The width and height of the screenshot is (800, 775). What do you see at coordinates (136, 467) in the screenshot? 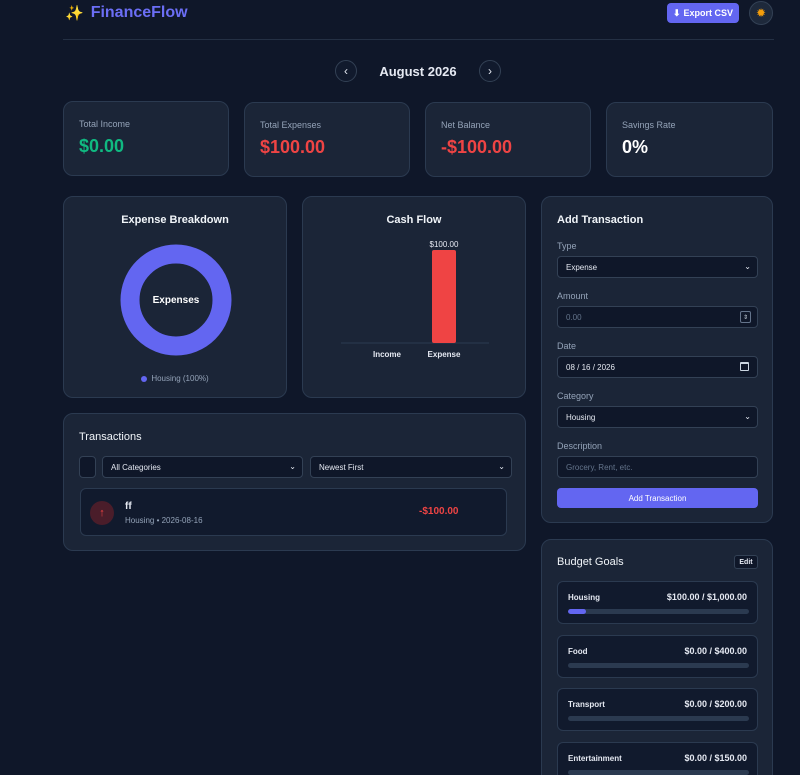
I see `category-filter-value: All Categories` at bounding box center [136, 467].